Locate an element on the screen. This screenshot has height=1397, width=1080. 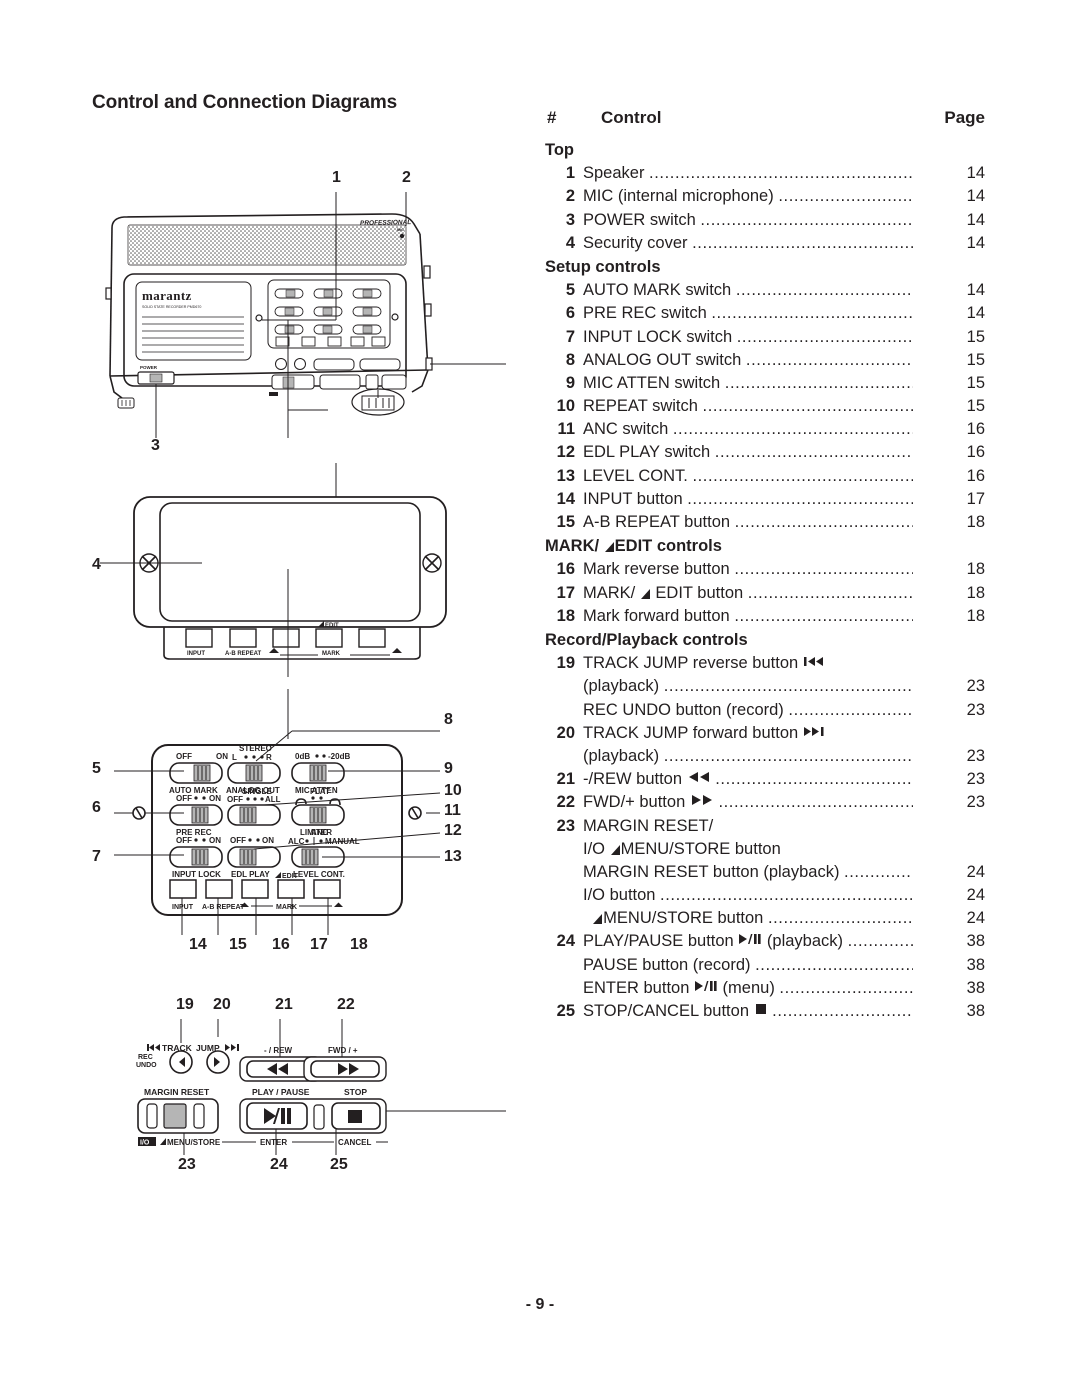
brand-logo: marantz is located at coordinates (167, 295).